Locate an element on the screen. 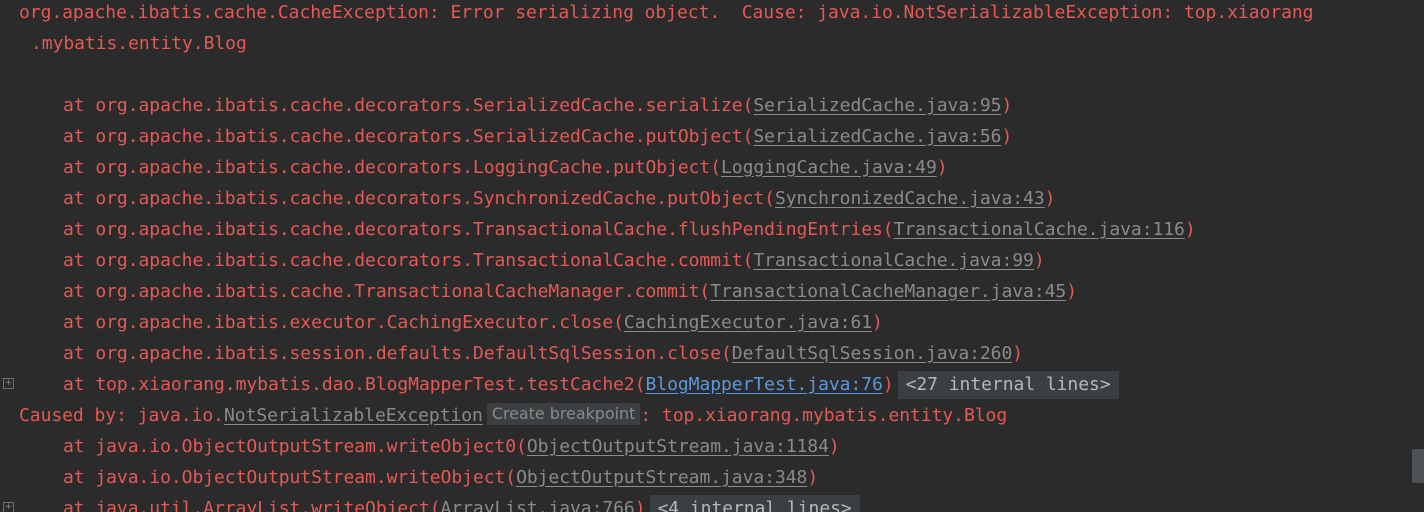 The height and width of the screenshot is (512, 1424). vertical-scrollbar-thumb is located at coordinates (1418, 466).